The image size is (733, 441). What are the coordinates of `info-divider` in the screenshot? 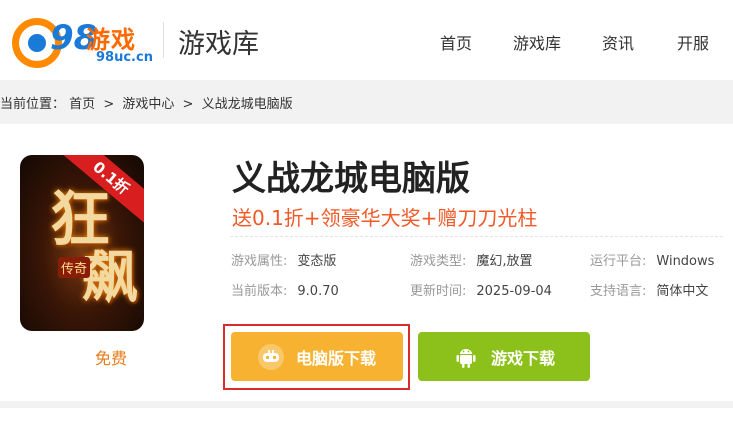 It's located at (476, 236).